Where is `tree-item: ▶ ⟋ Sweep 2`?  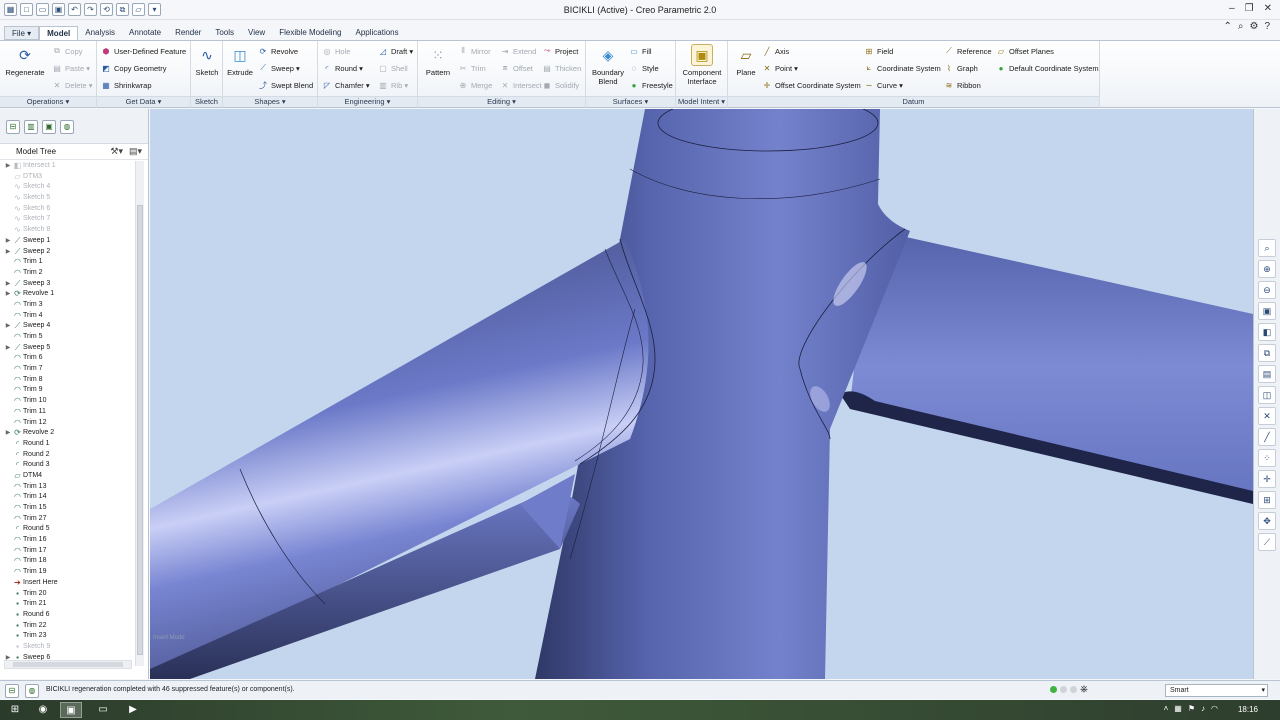 tree-item: ▶ ⟋ Sweep 2 is located at coordinates (69, 252).